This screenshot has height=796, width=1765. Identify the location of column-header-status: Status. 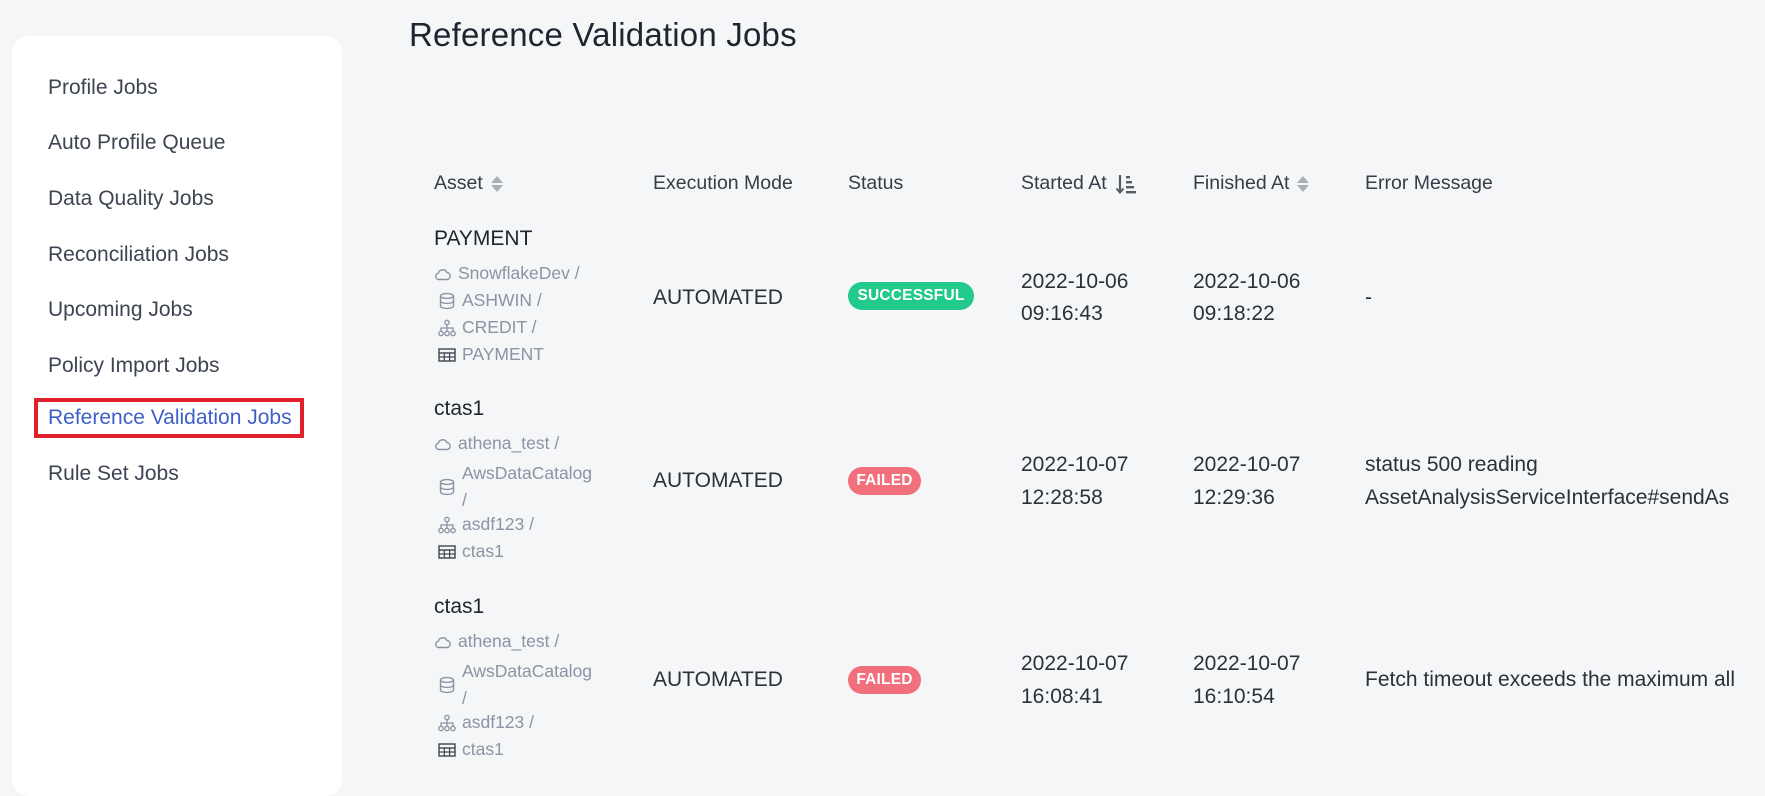
(875, 183).